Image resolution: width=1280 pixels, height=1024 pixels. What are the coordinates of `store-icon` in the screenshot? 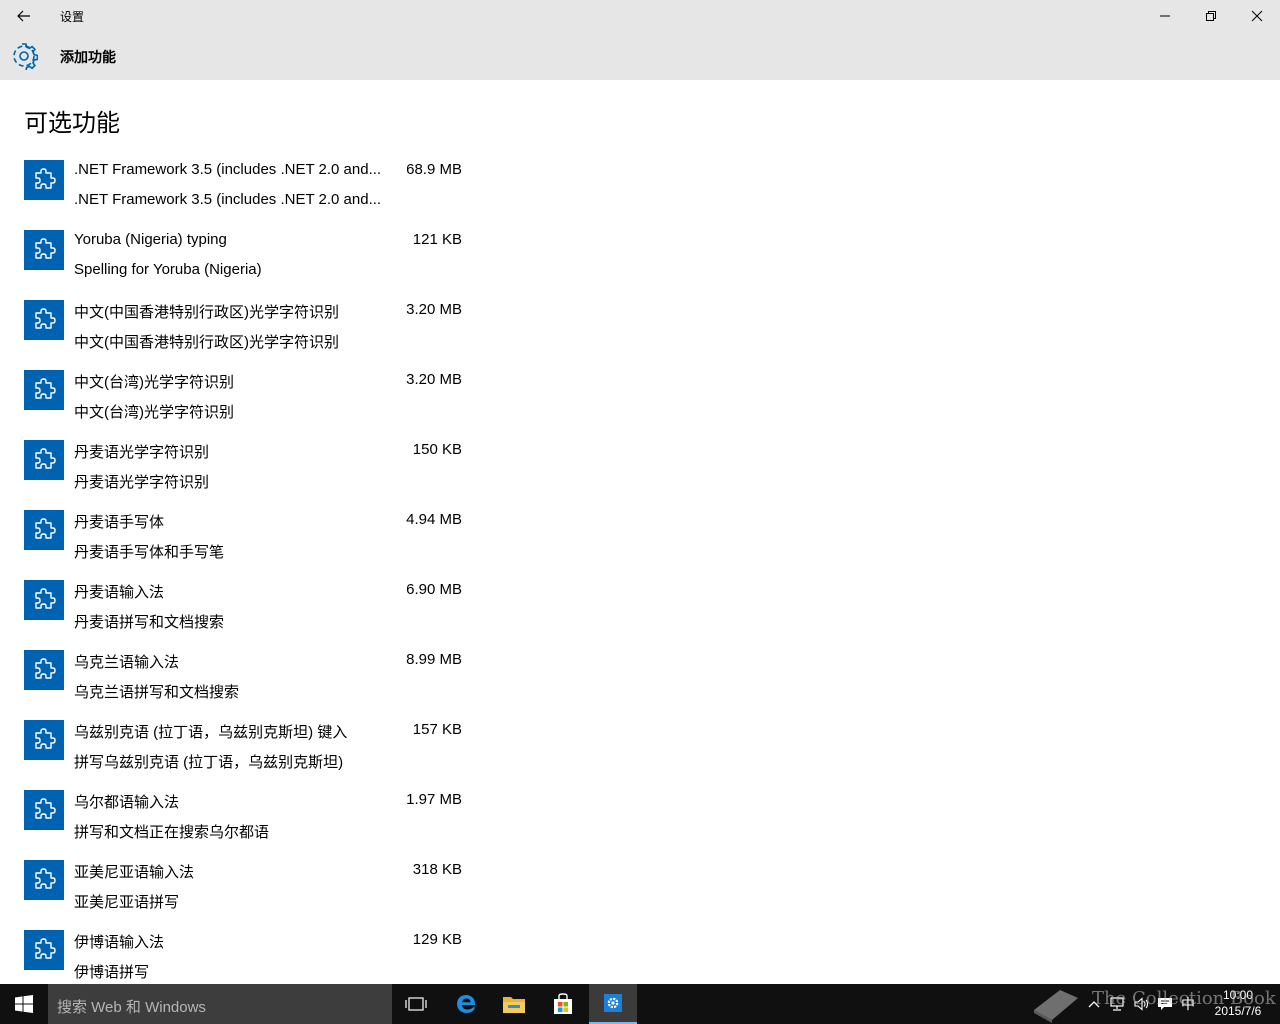 It's located at (563, 1003).